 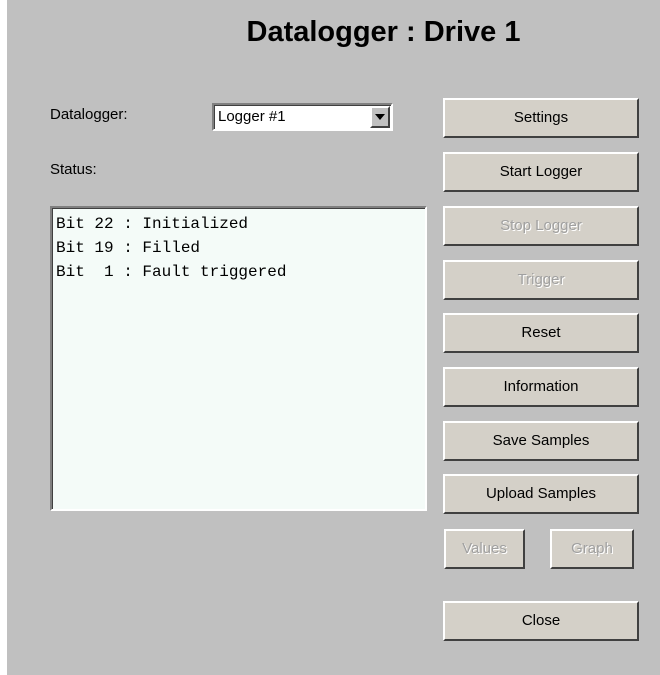 I want to click on values-button: Values, so click(x=484, y=549).